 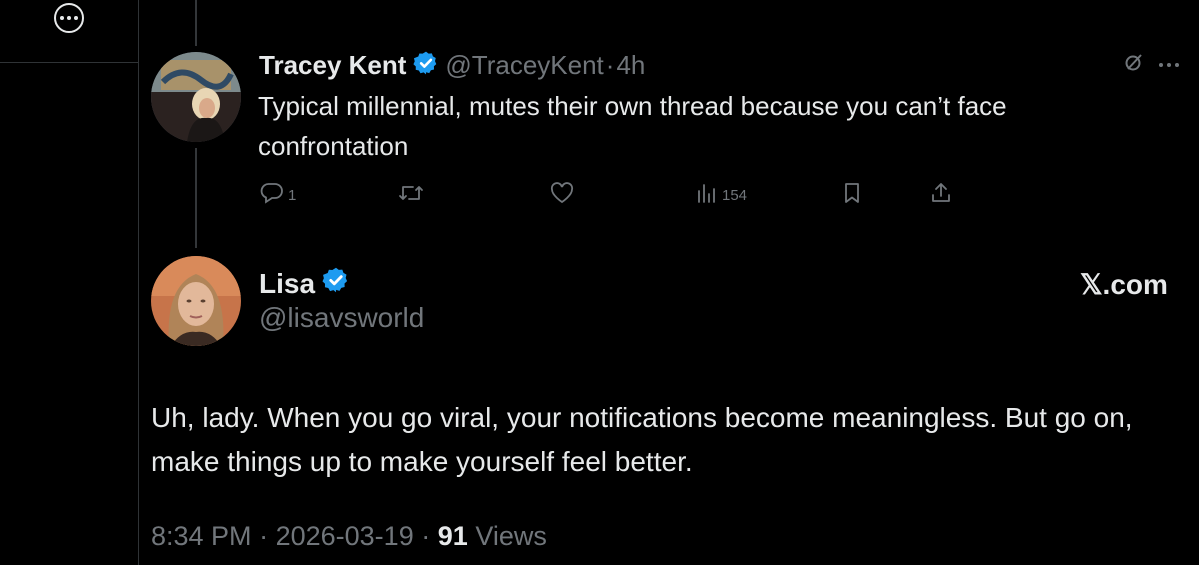 I want to click on share-icon, so click(x=941, y=195).